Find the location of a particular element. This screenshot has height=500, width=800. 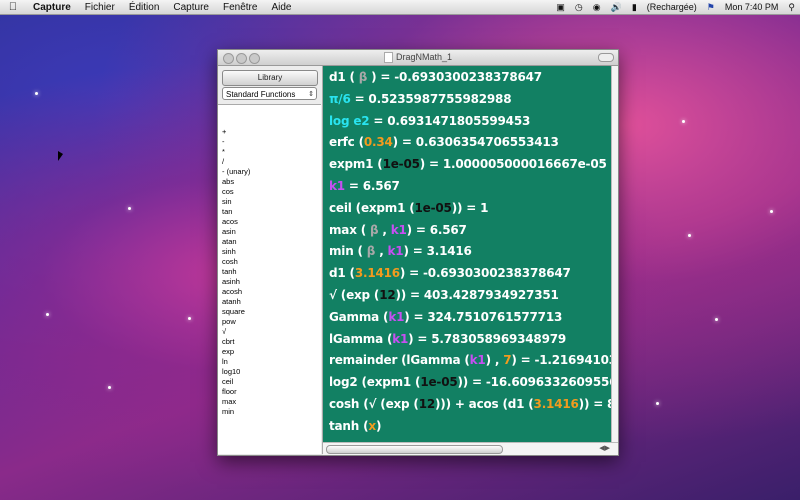

function-item: max is located at coordinates (271, 402).